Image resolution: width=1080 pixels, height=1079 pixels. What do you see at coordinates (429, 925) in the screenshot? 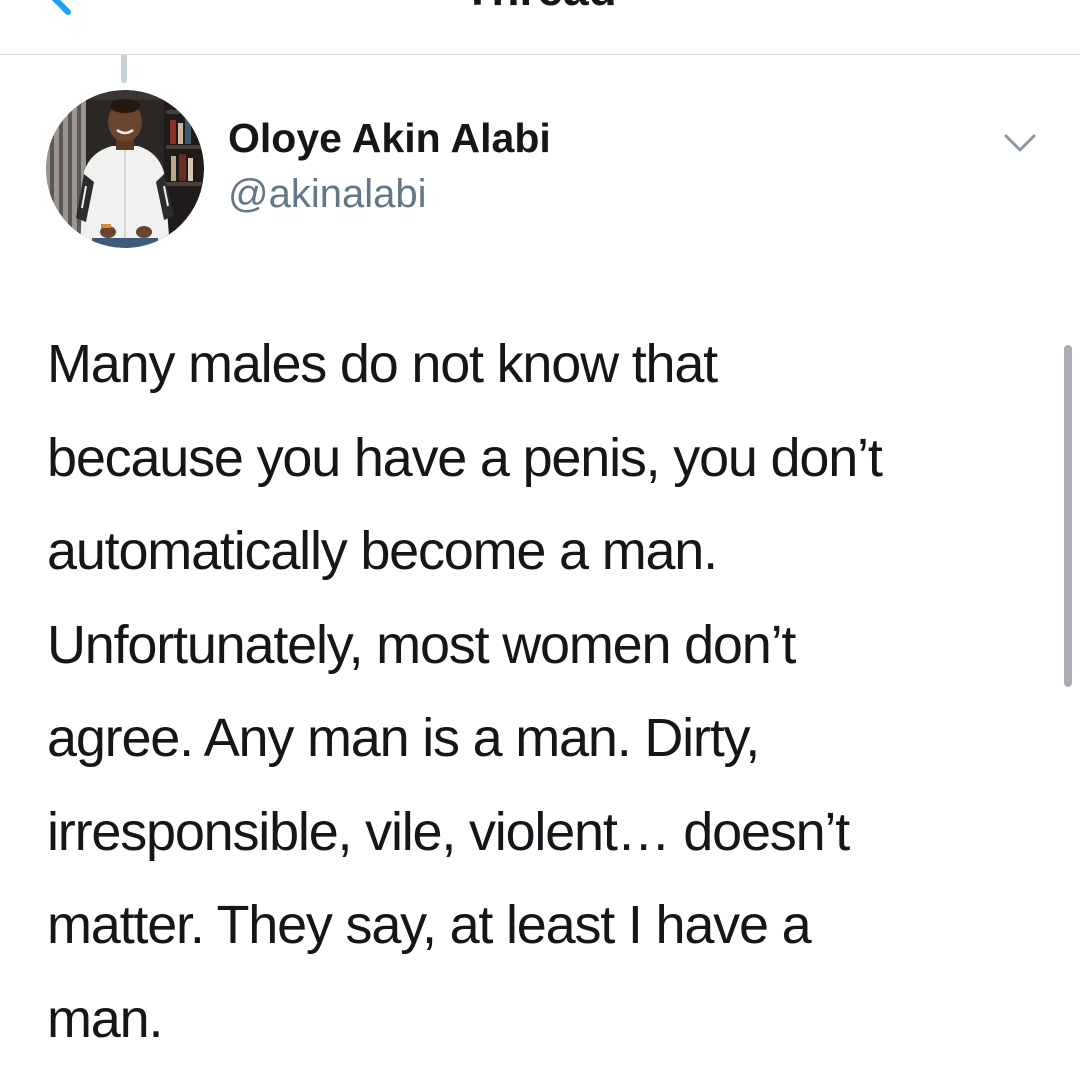
I see `tweet-text-line: matter. They say, at least I have a` at bounding box center [429, 925].